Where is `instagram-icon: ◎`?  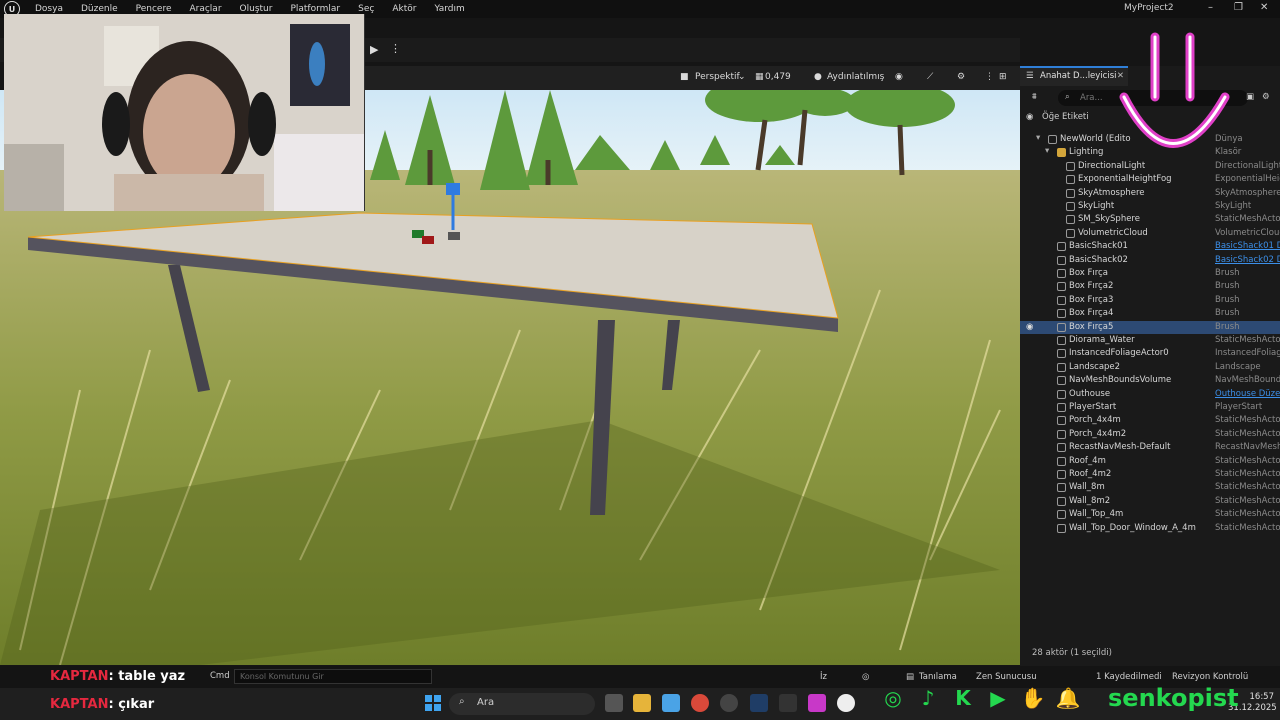
instagram-icon: ◎ is located at coordinates (893, 698).